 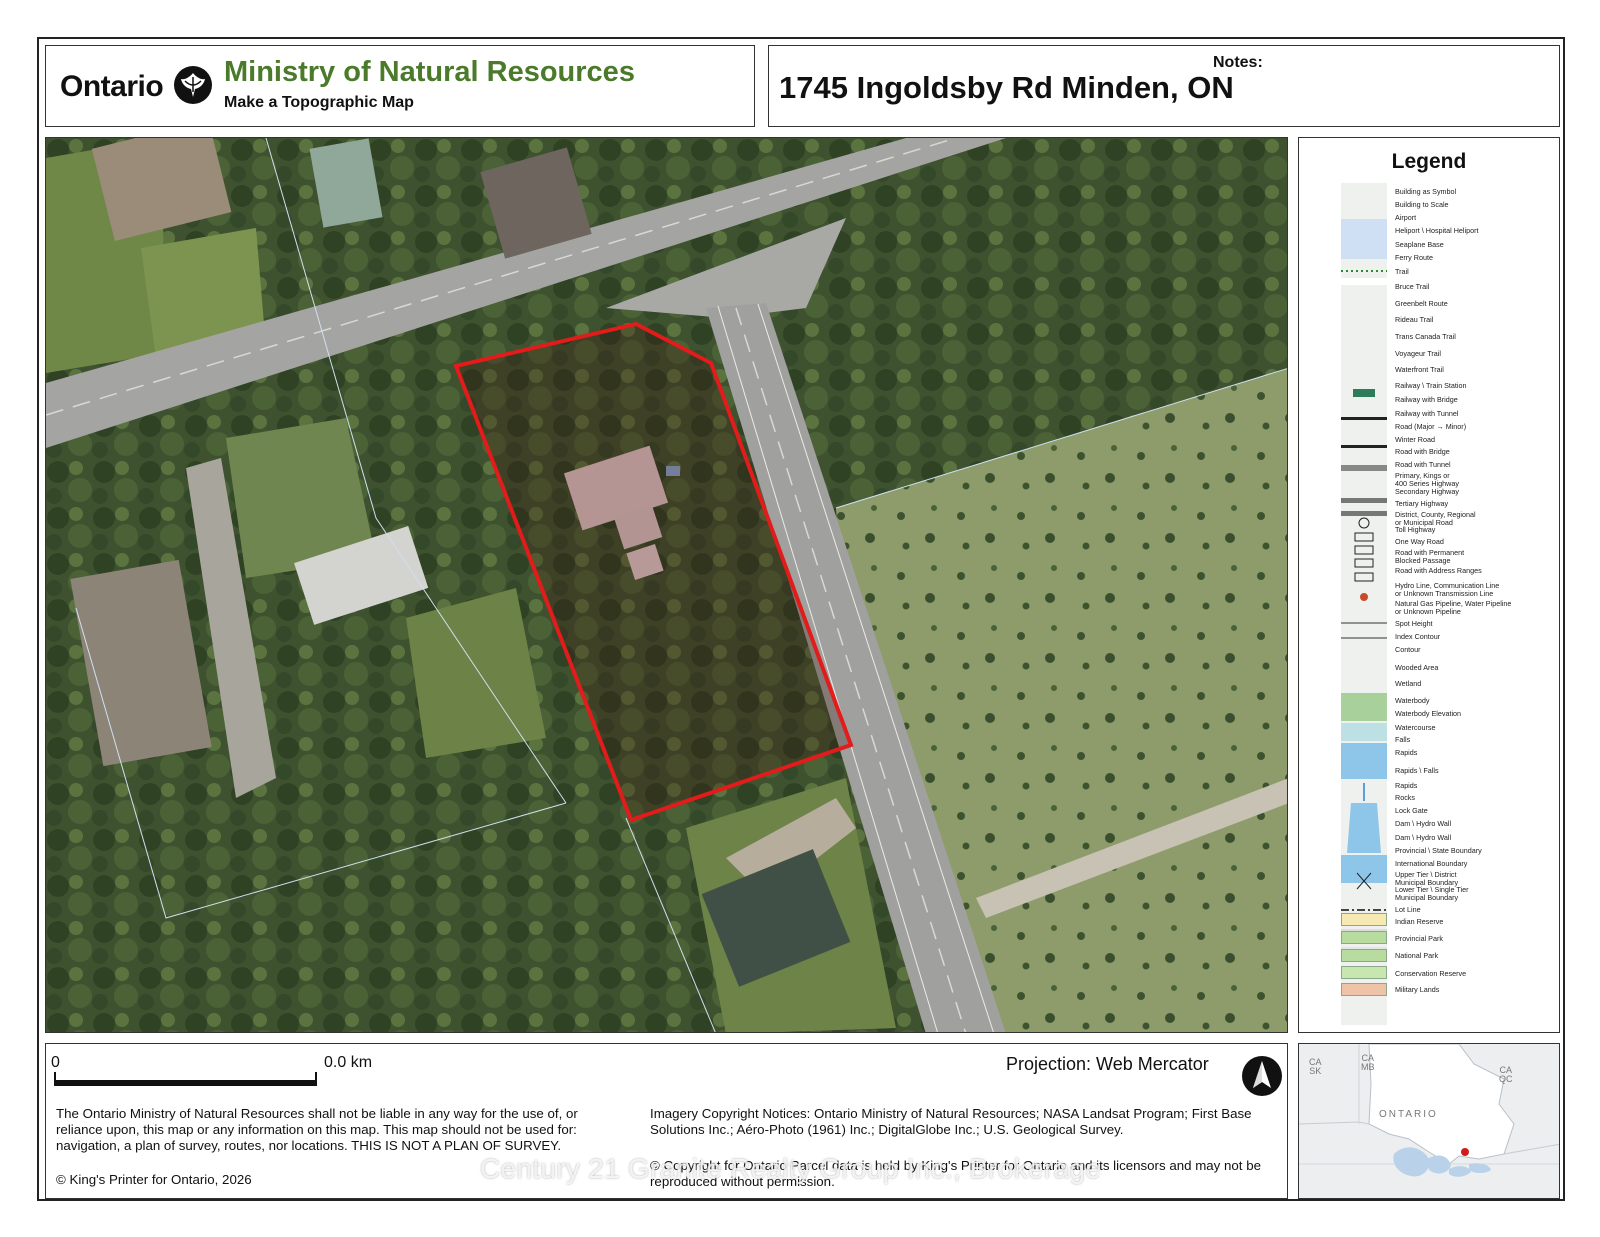 I want to click on legend-item: Railway with Bridge, so click(x=1426, y=399).